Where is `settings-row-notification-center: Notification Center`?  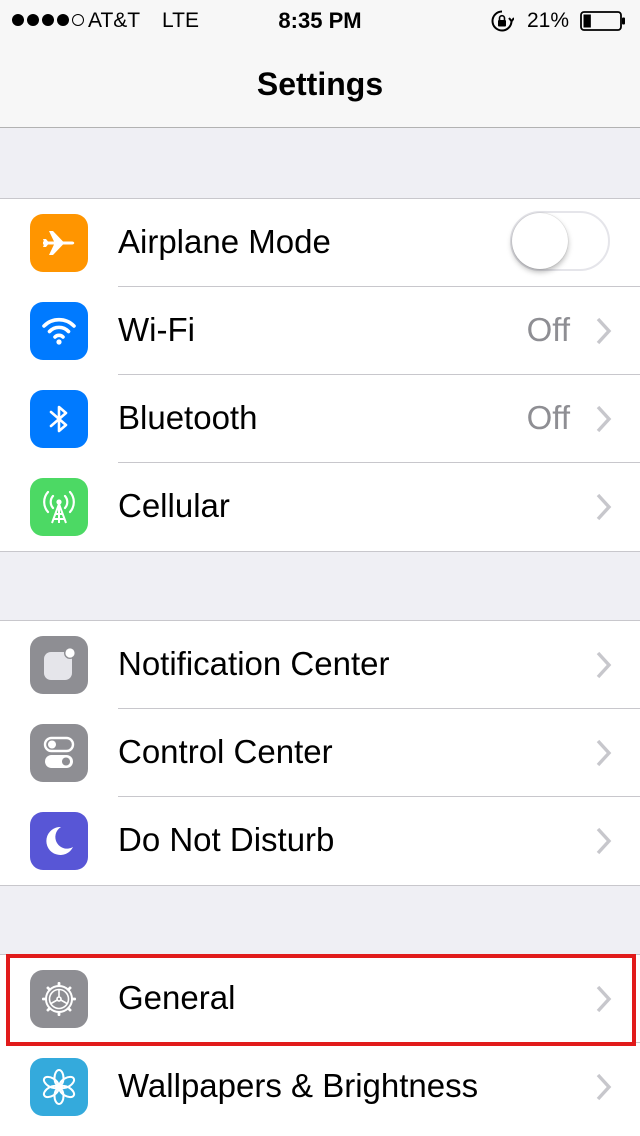
settings-row-notification-center: Notification Center is located at coordinates (320, 665).